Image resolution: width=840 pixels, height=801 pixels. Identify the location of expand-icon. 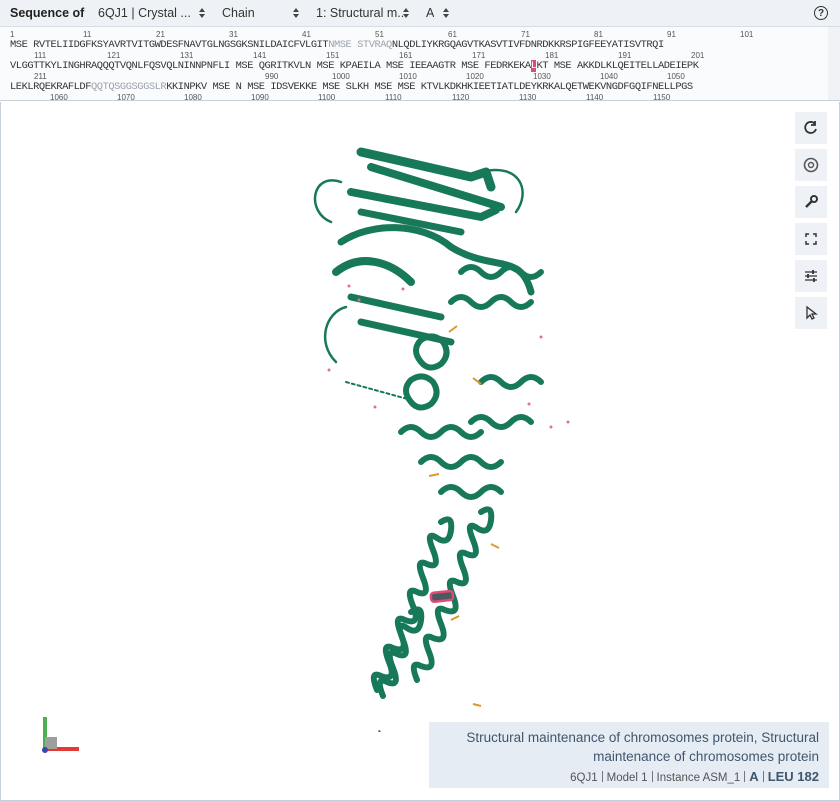
(811, 239).